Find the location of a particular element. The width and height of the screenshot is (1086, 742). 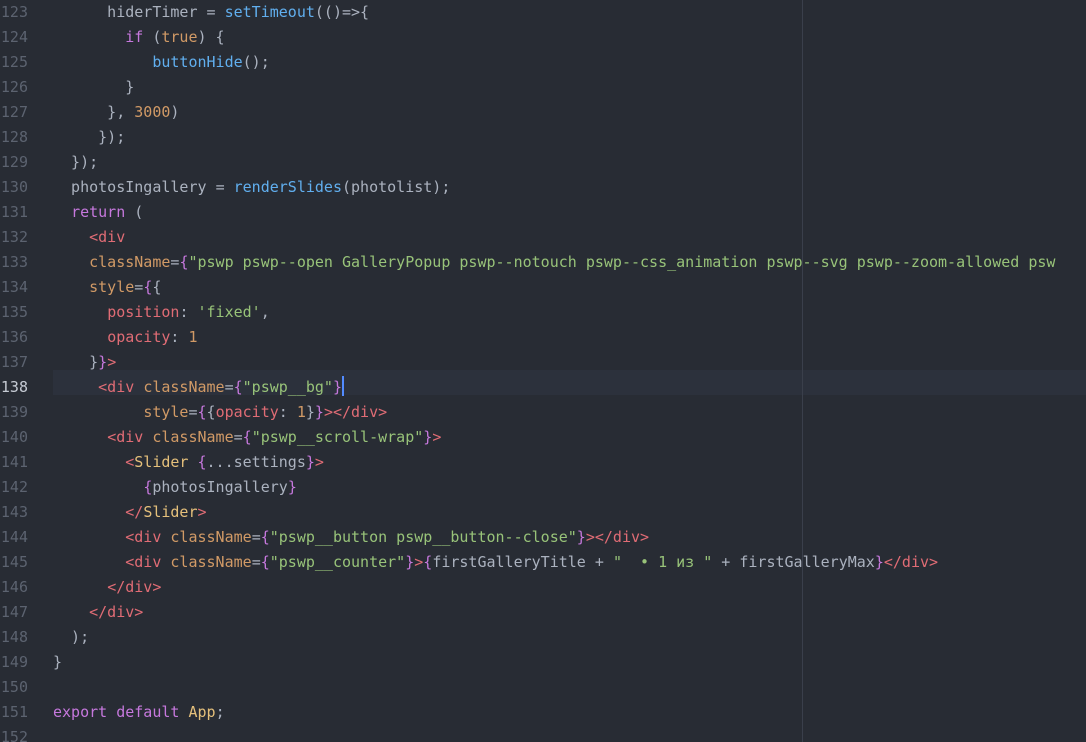

code-line: return ( is located at coordinates (569, 212).